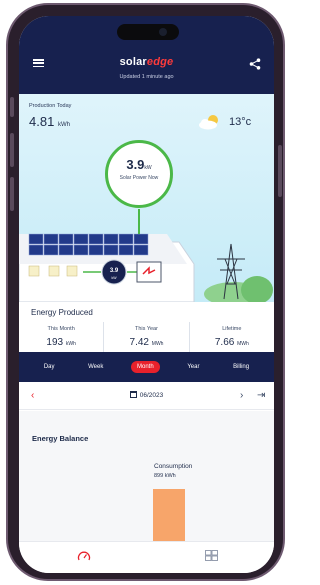 The width and height of the screenshot is (320, 585). Describe the element at coordinates (70, 344) in the screenshot. I see `energy-col-unit: kWh` at that location.